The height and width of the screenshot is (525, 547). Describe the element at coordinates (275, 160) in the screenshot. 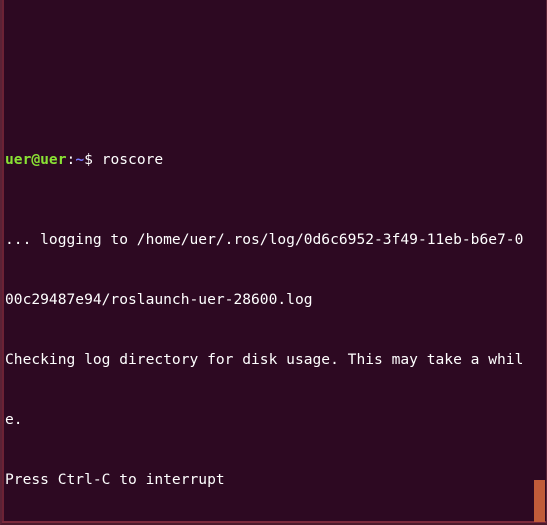

I see `prompt-line: uer@uer:~$ roscore` at that location.